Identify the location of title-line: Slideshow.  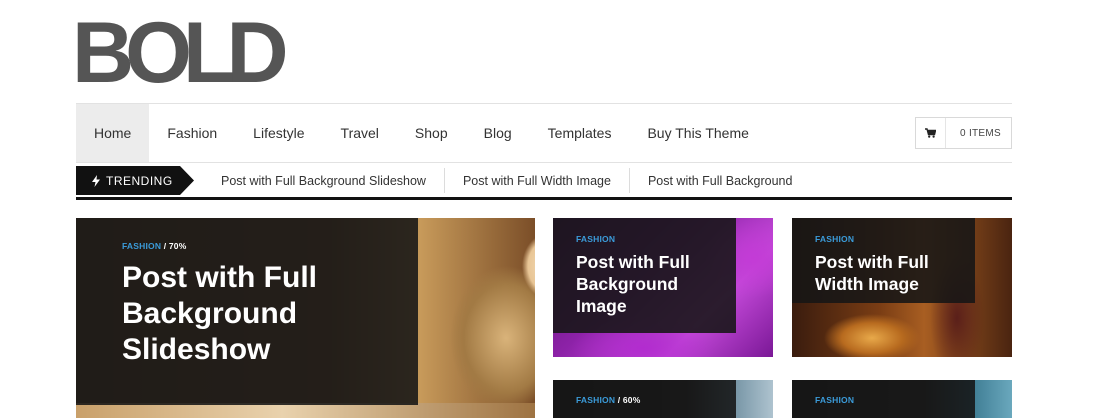
(196, 349).